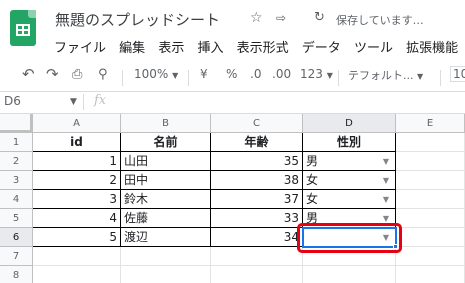 This screenshot has width=465, height=283. Describe the element at coordinates (77, 237) in the screenshot. I see `cell-a6: 5` at that location.